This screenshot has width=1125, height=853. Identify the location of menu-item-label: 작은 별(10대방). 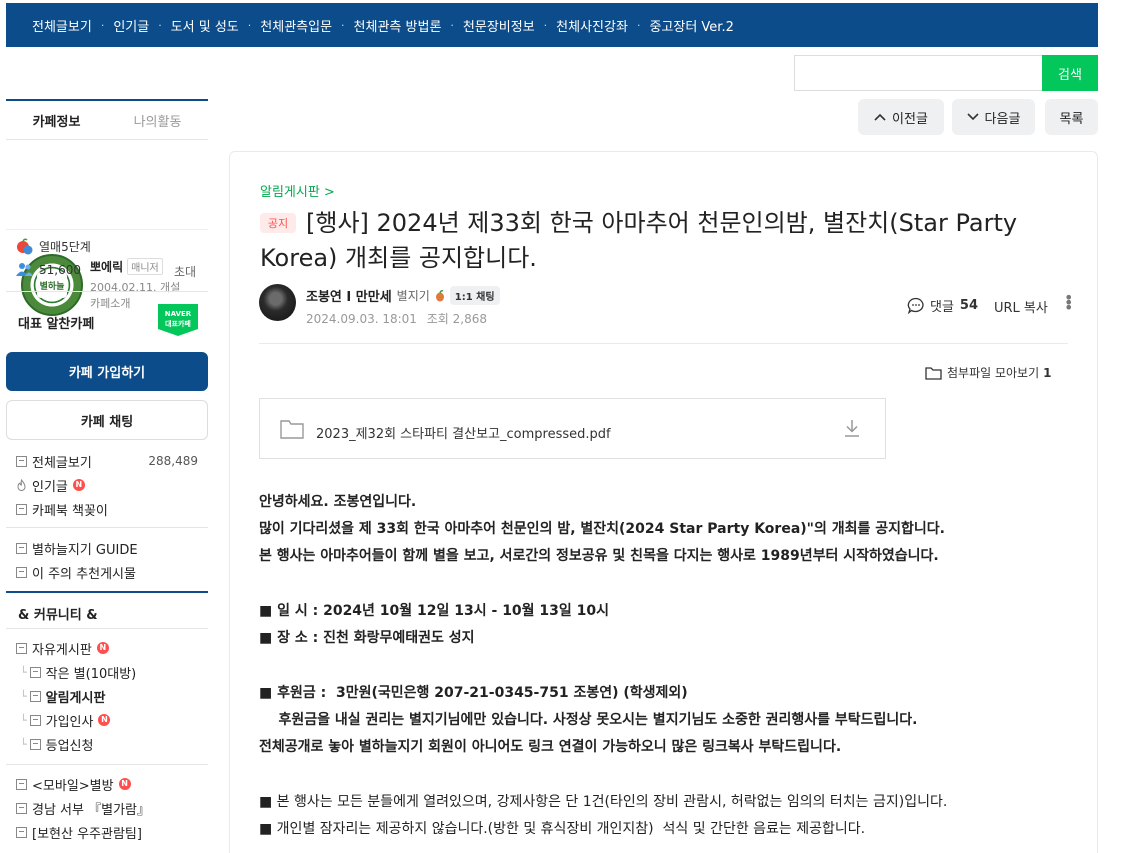
(91, 674).